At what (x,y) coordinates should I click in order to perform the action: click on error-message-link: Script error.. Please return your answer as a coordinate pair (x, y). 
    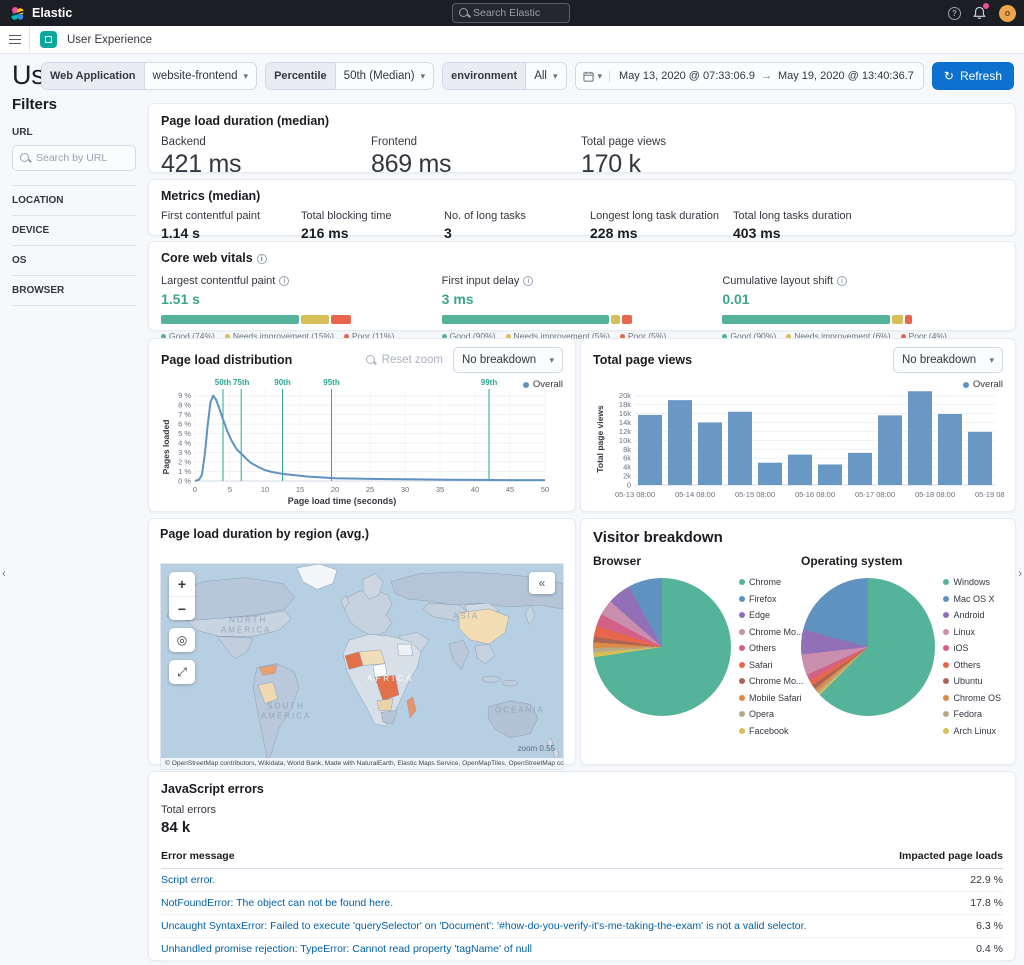
    Looking at the image, I should click on (524, 880).